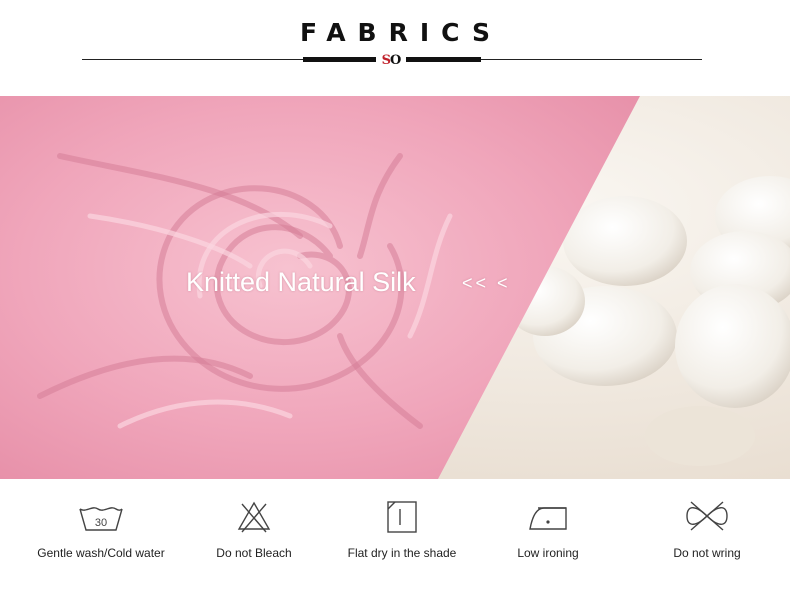 Image resolution: width=790 pixels, height=606 pixels. I want to click on care-item-flat-dry-shade: Flat dry in the shade, so click(402, 528).